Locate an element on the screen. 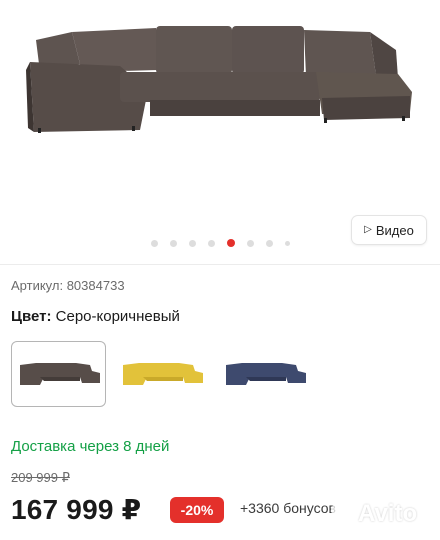 This screenshot has height=540, width=440. current-price: 167 999 ₽ is located at coordinates (76, 509).